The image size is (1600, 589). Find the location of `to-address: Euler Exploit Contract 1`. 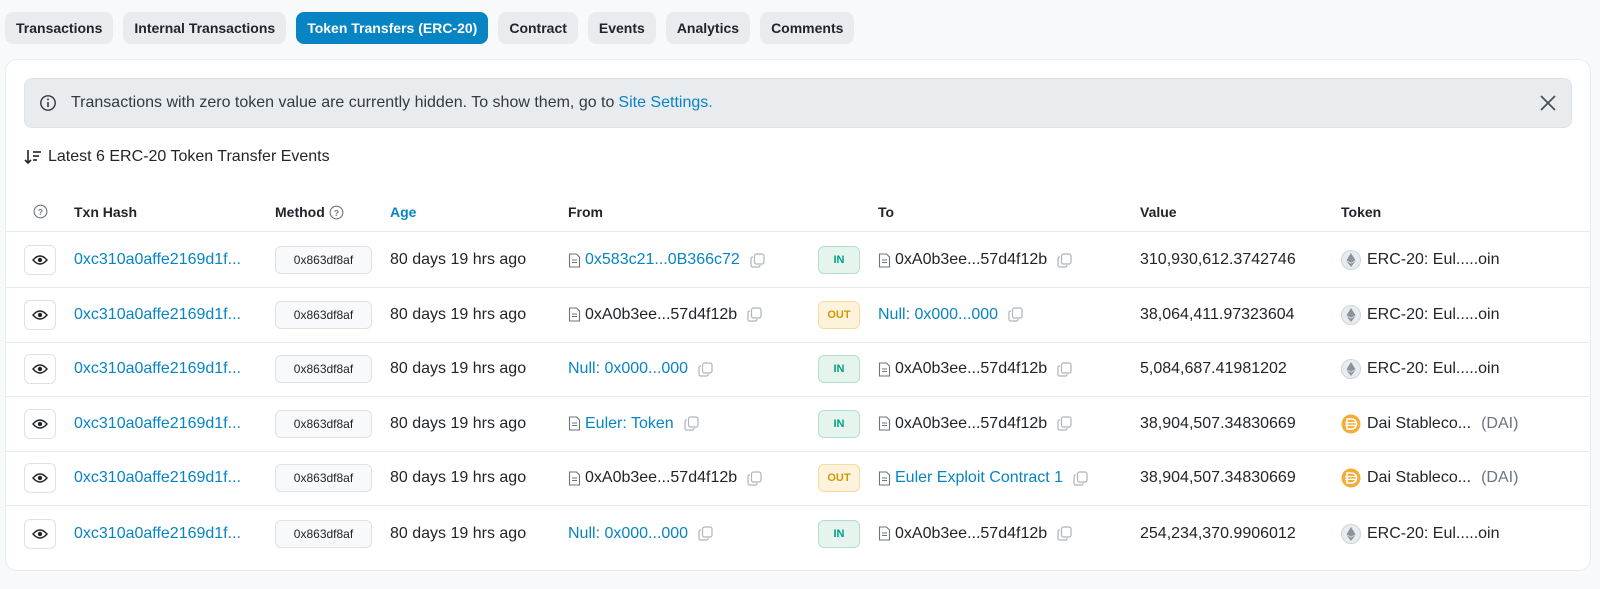

to-address: Euler Exploit Contract 1 is located at coordinates (979, 478).